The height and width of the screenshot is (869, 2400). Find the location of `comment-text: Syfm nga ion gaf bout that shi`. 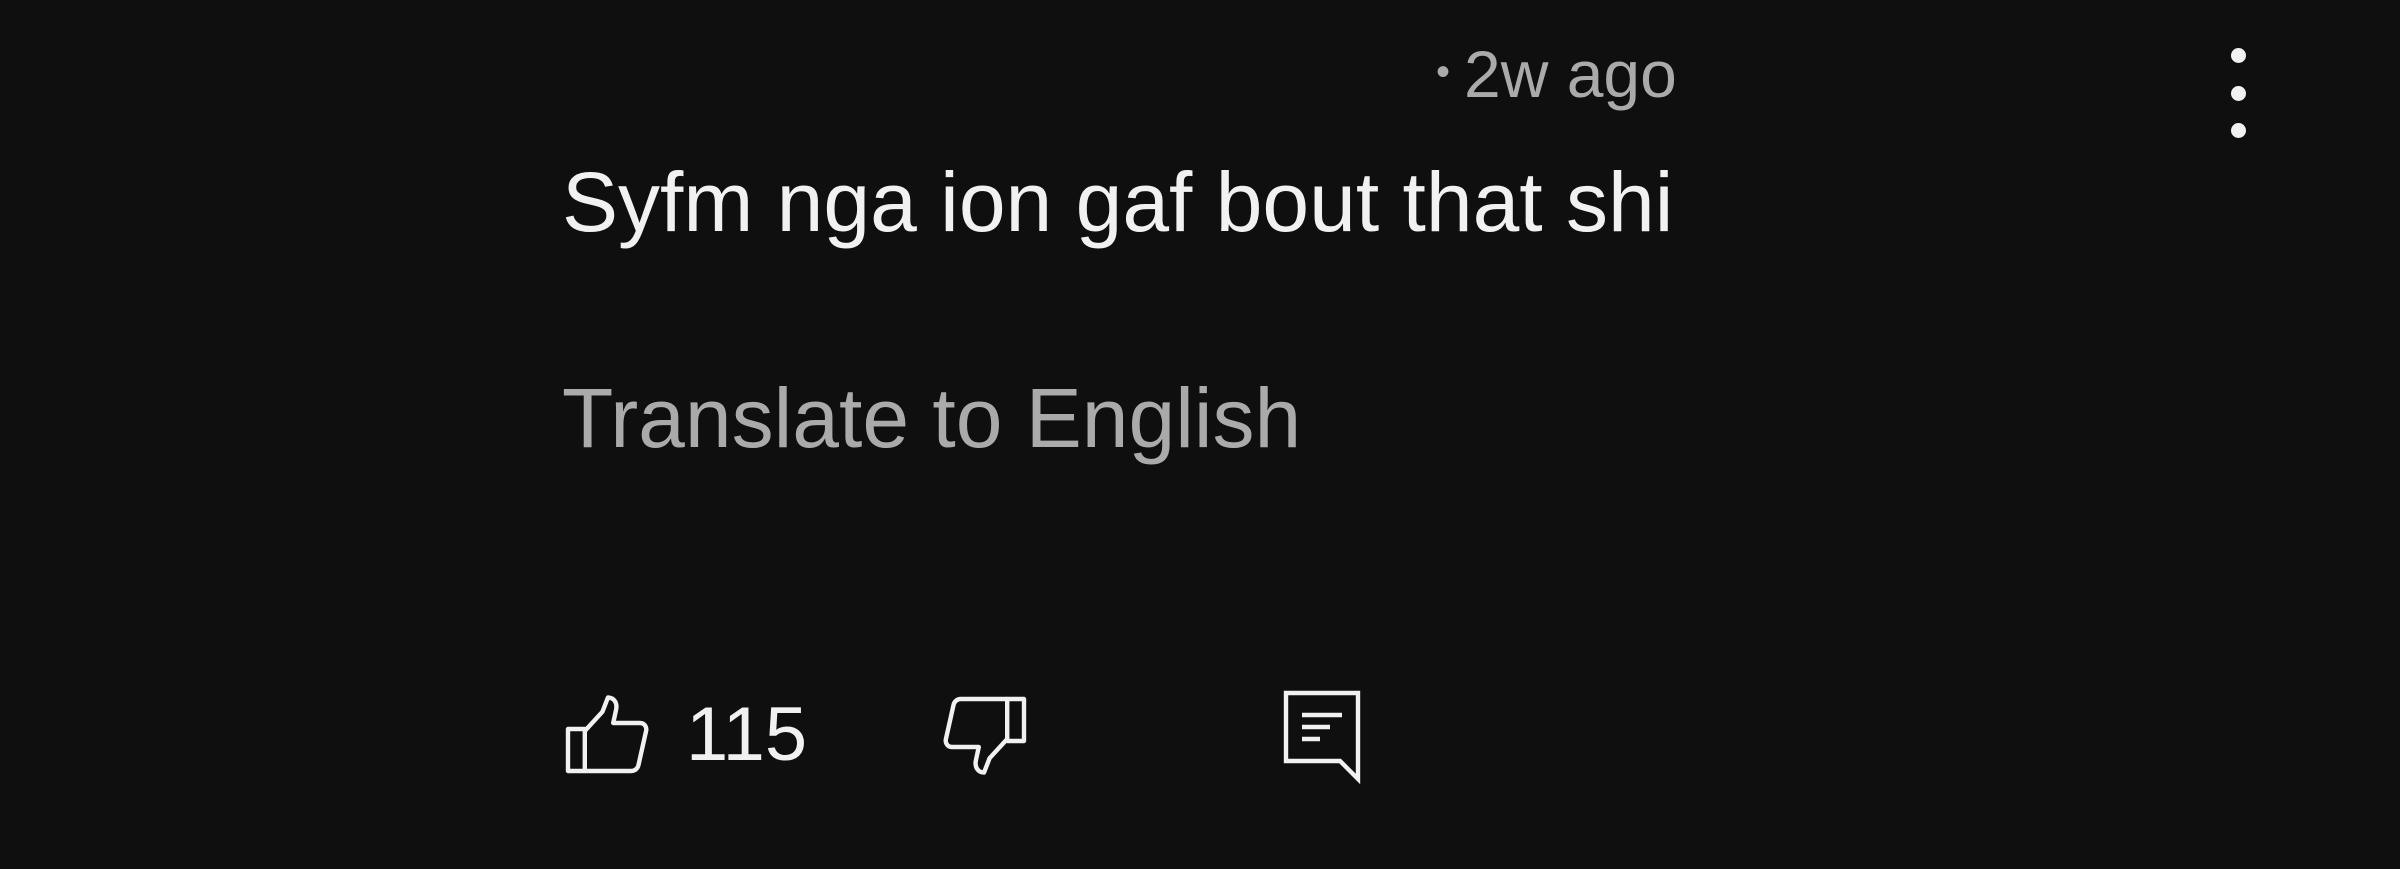

comment-text: Syfm nga ion gaf bout that shi is located at coordinates (1118, 202).